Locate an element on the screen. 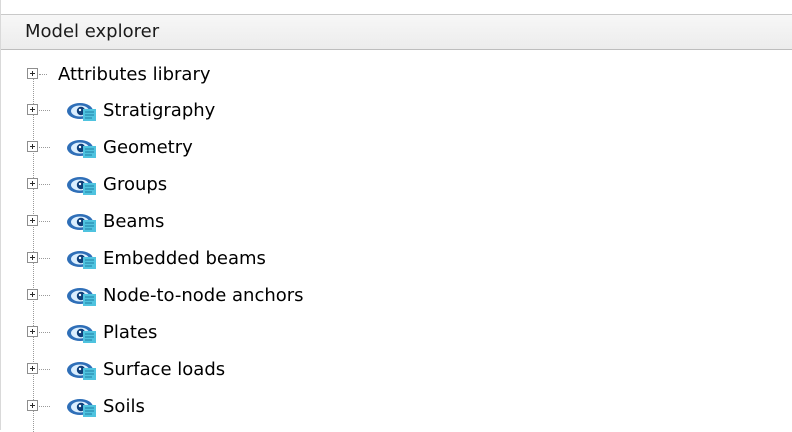 The width and height of the screenshot is (792, 432). tree-item-beams: Beams is located at coordinates (396, 221).